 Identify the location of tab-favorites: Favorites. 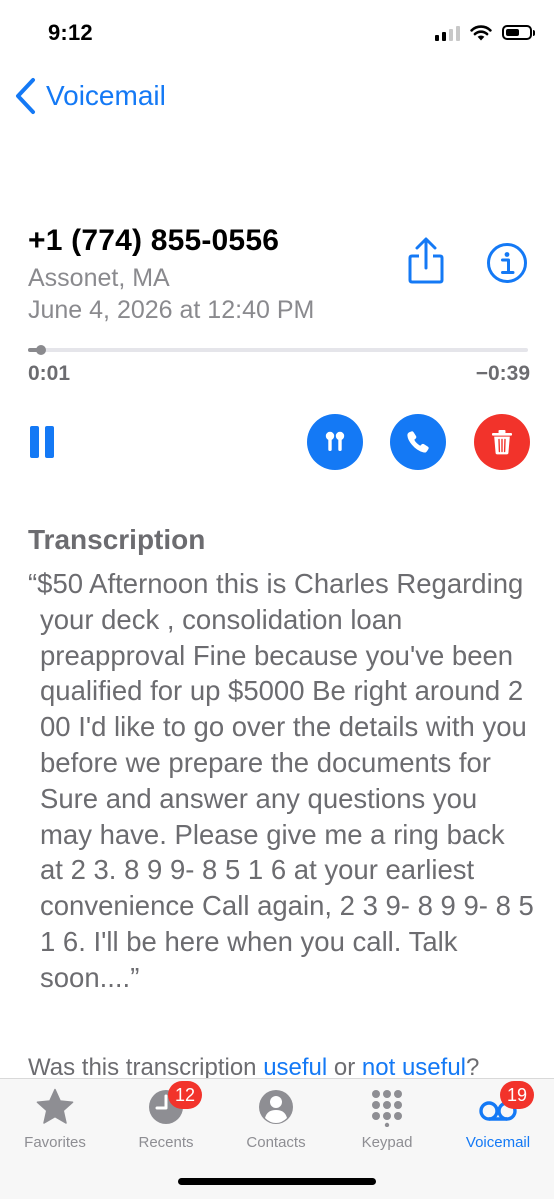
(55, 1119).